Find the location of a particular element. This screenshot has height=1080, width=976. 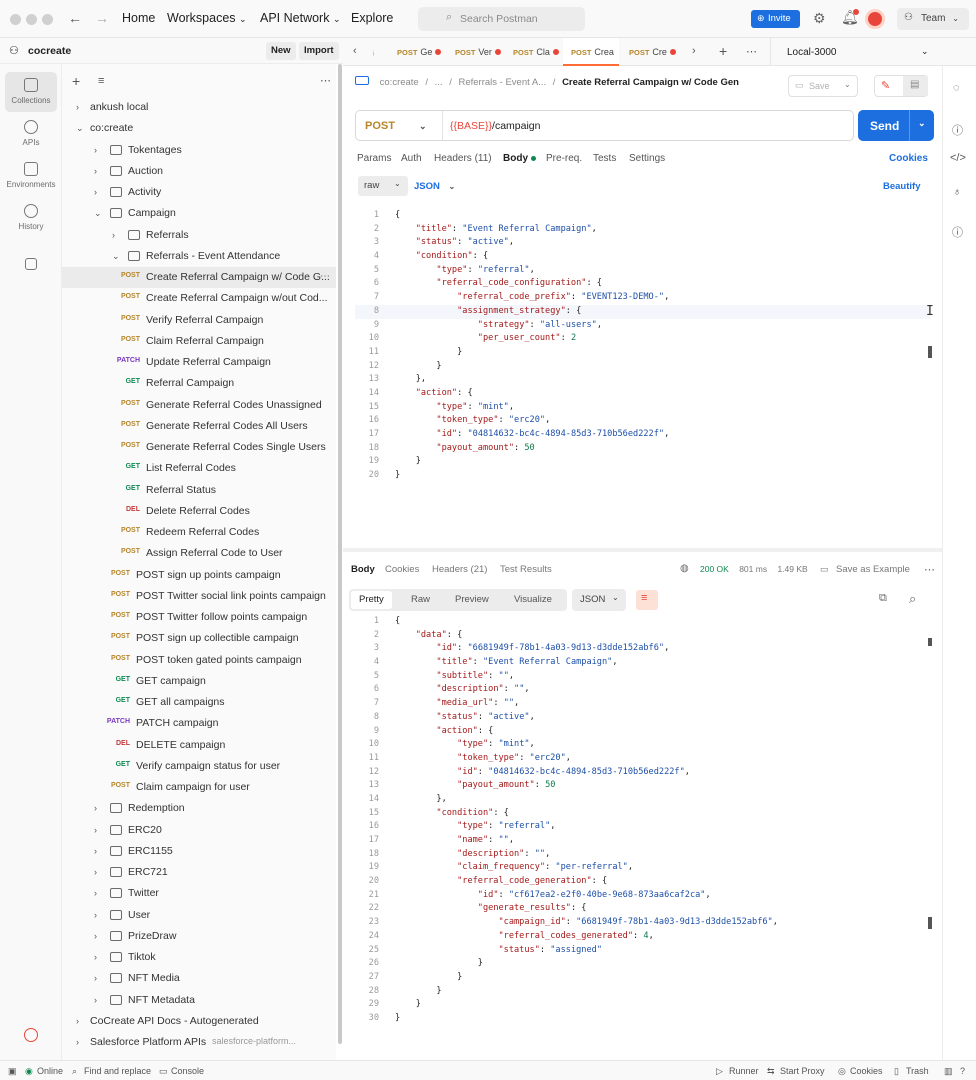

folder-item: › Tokentages is located at coordinates (199, 150).